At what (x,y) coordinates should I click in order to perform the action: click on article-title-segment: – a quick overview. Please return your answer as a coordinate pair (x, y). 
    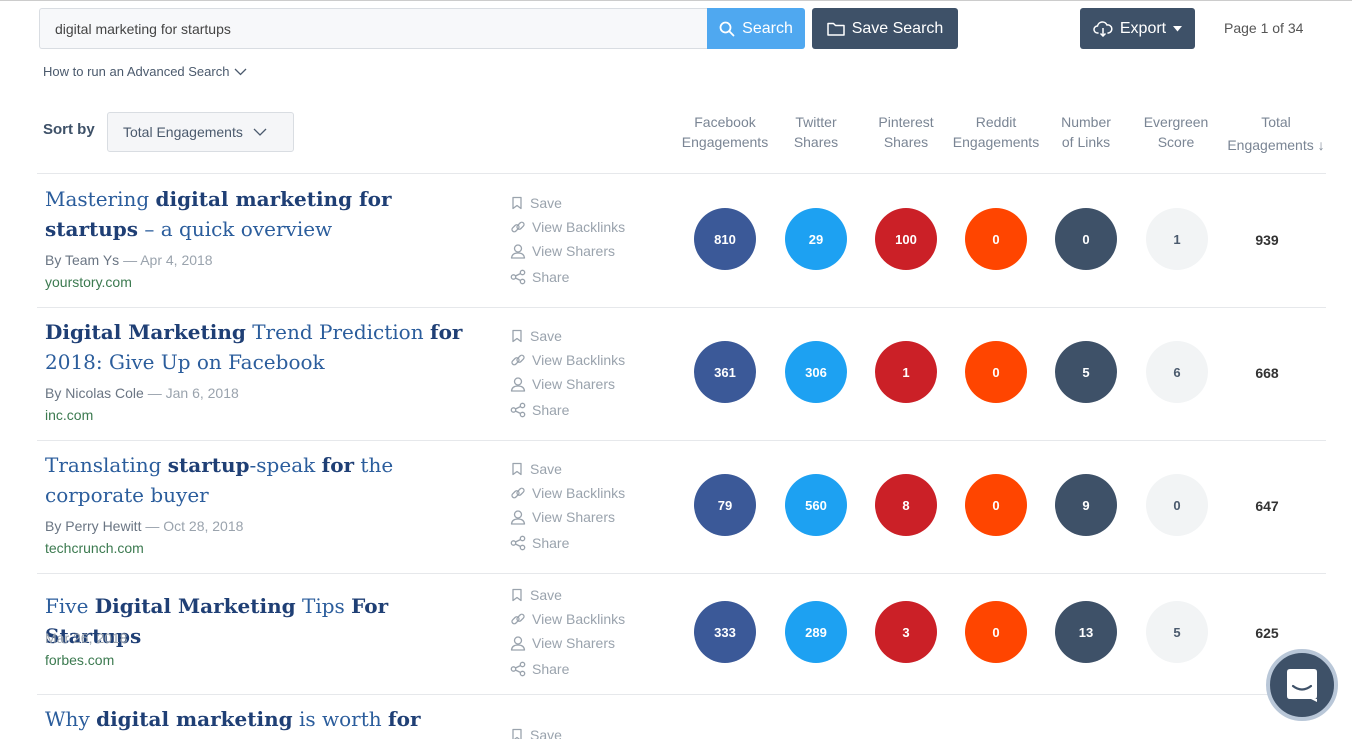
    Looking at the image, I should click on (235, 229).